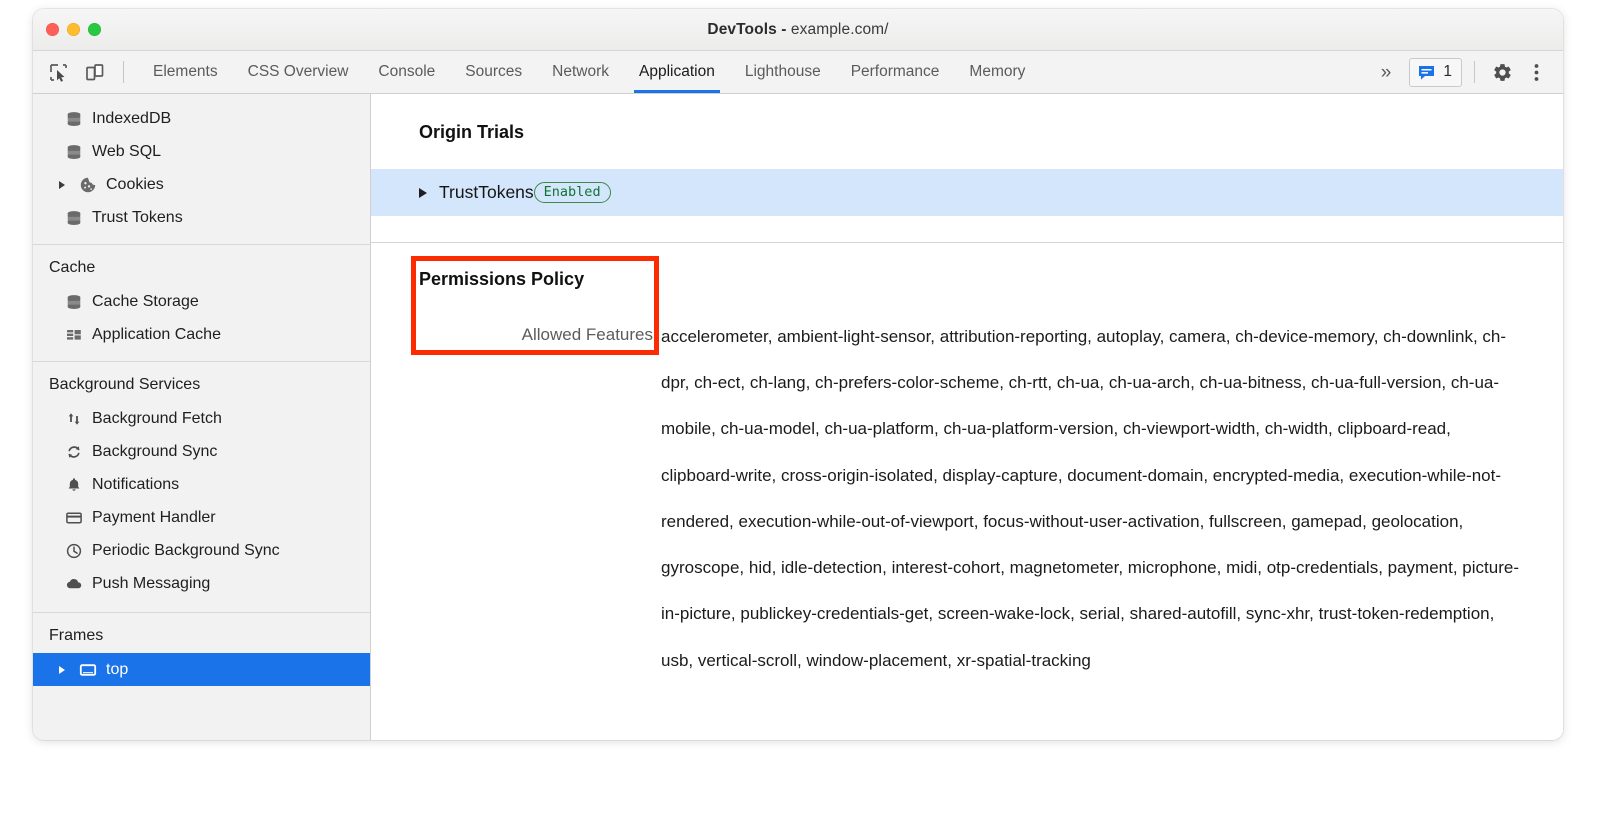 This screenshot has height=815, width=1600. I want to click on sidebar-item-label: Background Fetch, so click(157, 418).